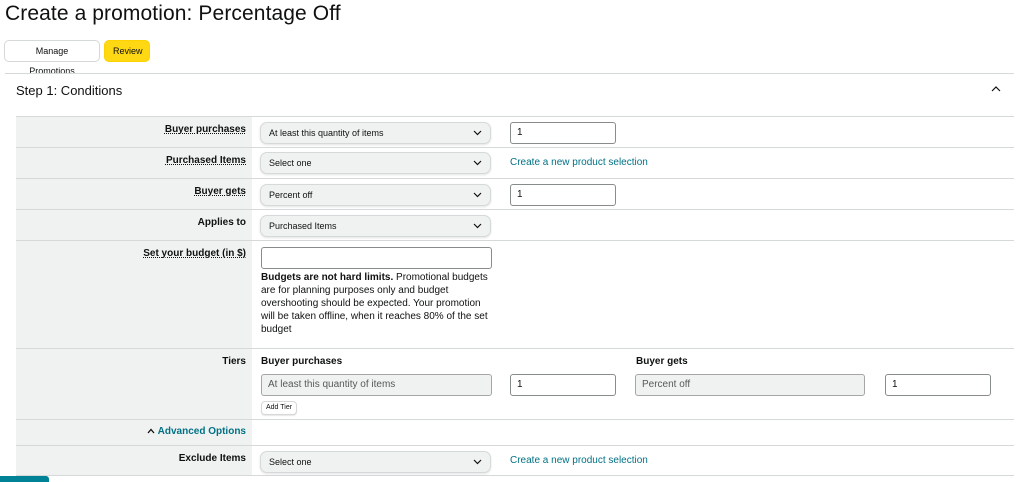 The image size is (1024, 482). What do you see at coordinates (375, 195) in the screenshot?
I see `buyer-gets-select: Percent off` at bounding box center [375, 195].